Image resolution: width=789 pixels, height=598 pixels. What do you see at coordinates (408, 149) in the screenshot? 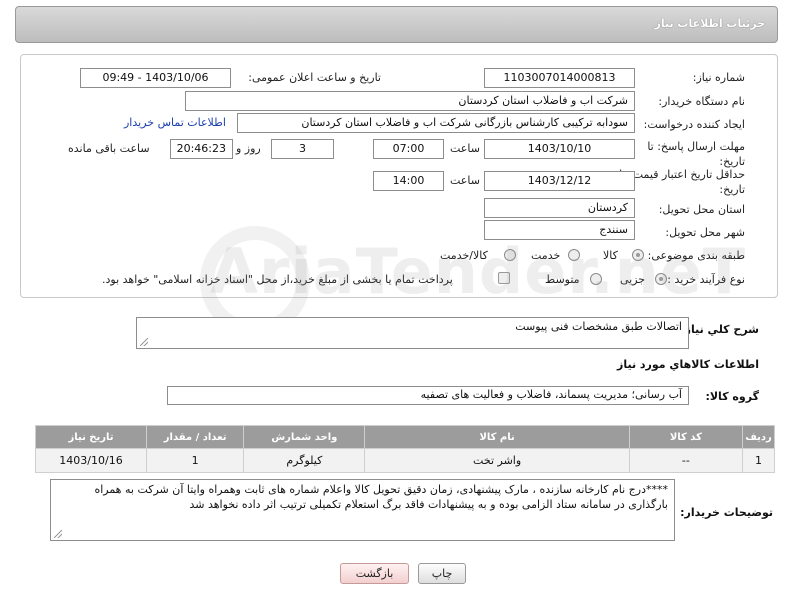
I see `deadline-time-field: 07:00` at bounding box center [408, 149].